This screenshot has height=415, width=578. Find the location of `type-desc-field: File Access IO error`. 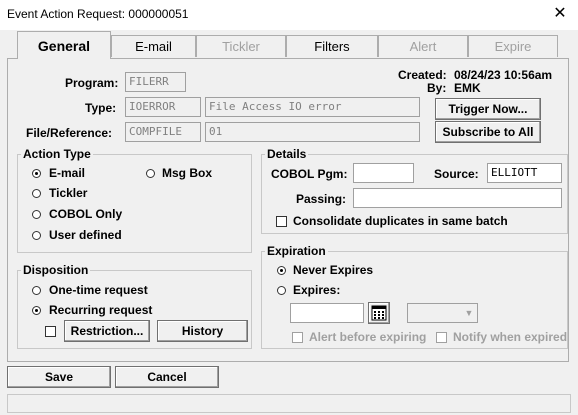

type-desc-field: File Access IO error is located at coordinates (312, 107).